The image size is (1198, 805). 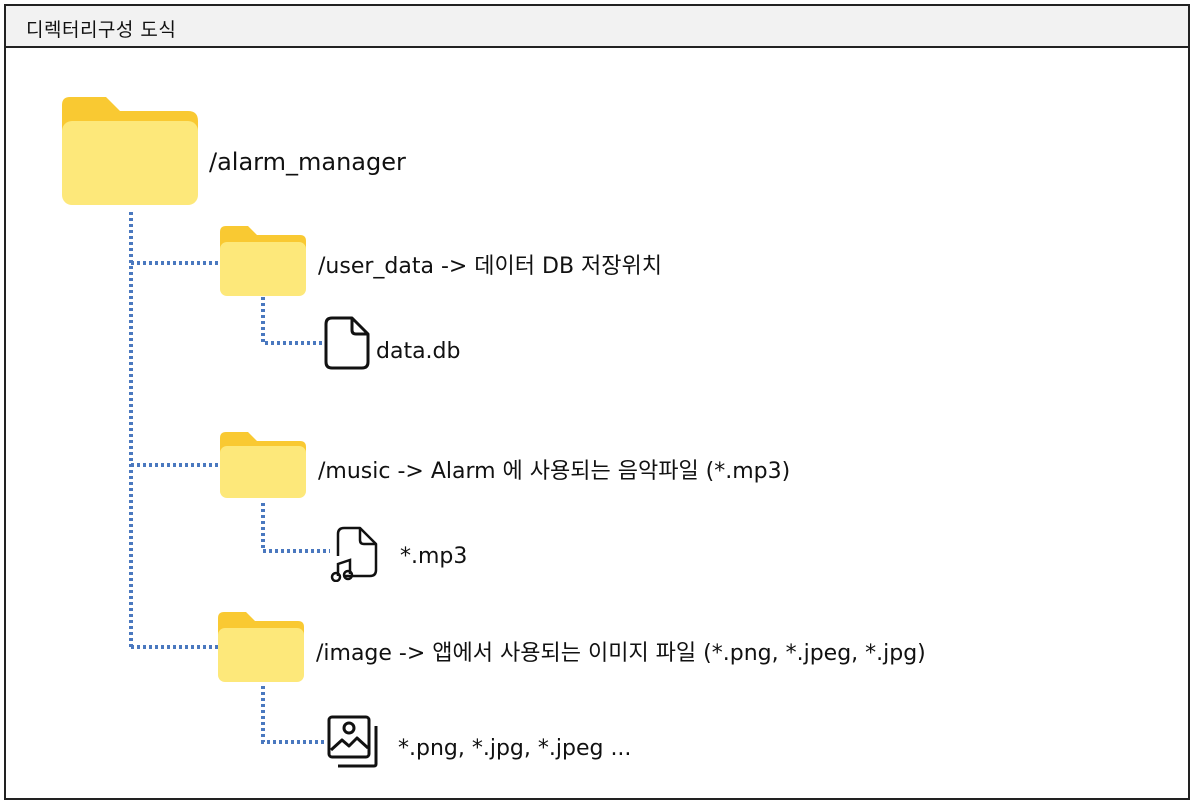 What do you see at coordinates (433, 557) in the screenshot?
I see `mp3-file-label: *.mp3` at bounding box center [433, 557].